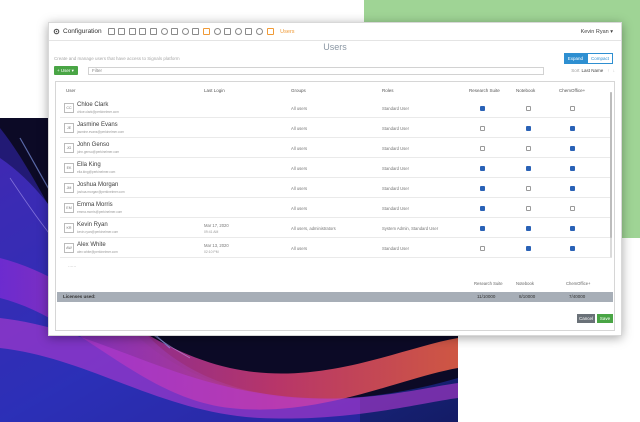 This screenshot has height=422, width=640. What do you see at coordinates (93, 145) in the screenshot?
I see `user-name: John Genso` at bounding box center [93, 145].